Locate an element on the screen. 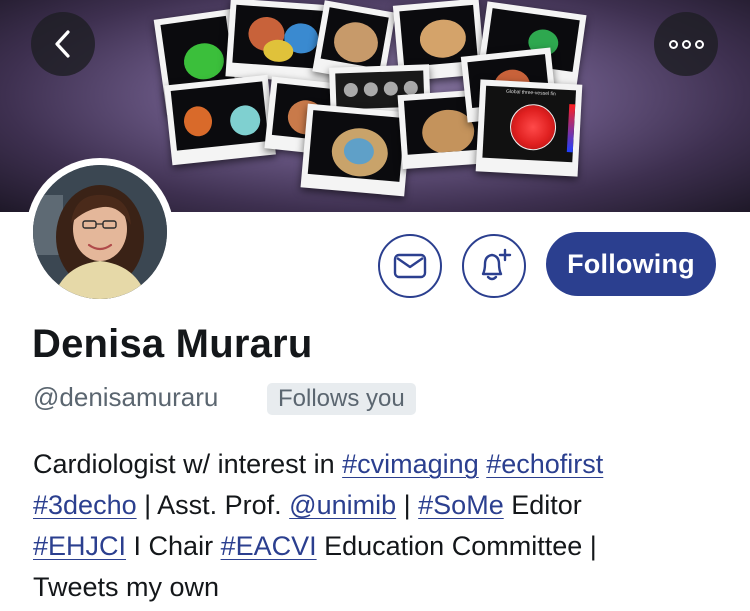 This screenshot has width=750, height=611. hashtag-link: #EHJCI is located at coordinates (79, 546).